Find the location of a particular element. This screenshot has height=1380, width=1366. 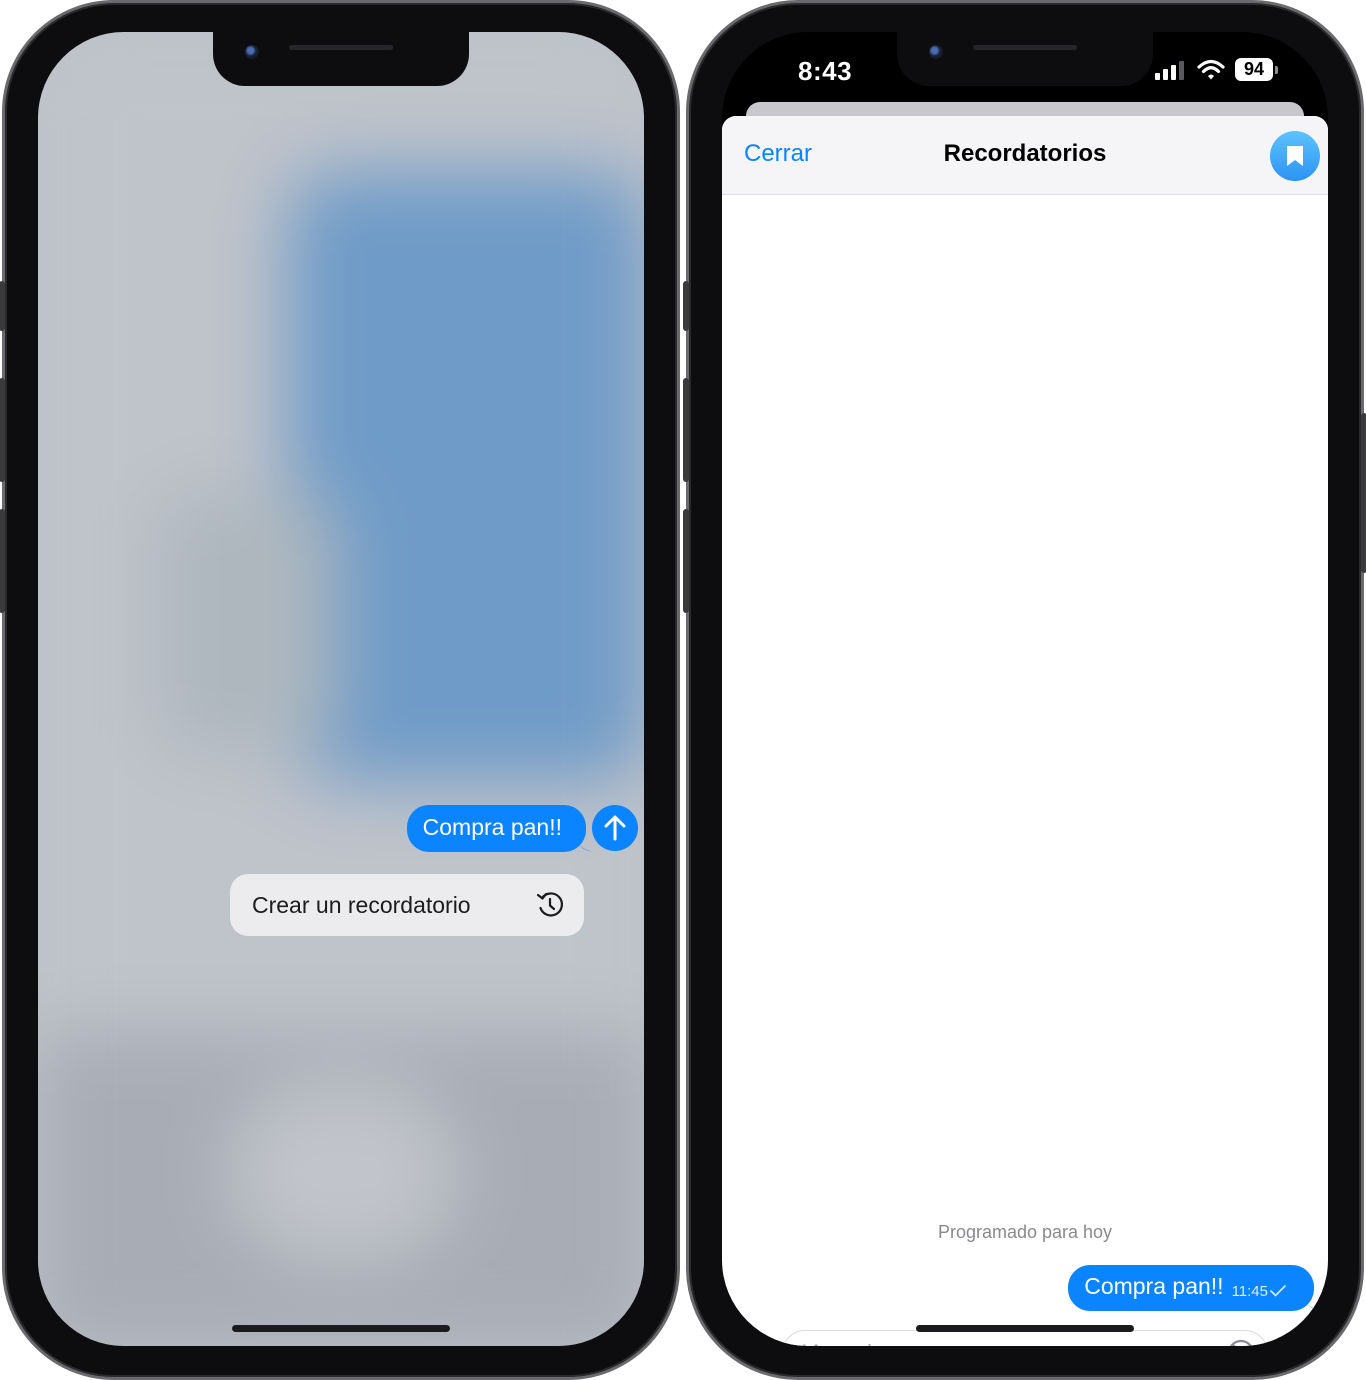

sheet-title: Recordatorios is located at coordinates (1025, 153).